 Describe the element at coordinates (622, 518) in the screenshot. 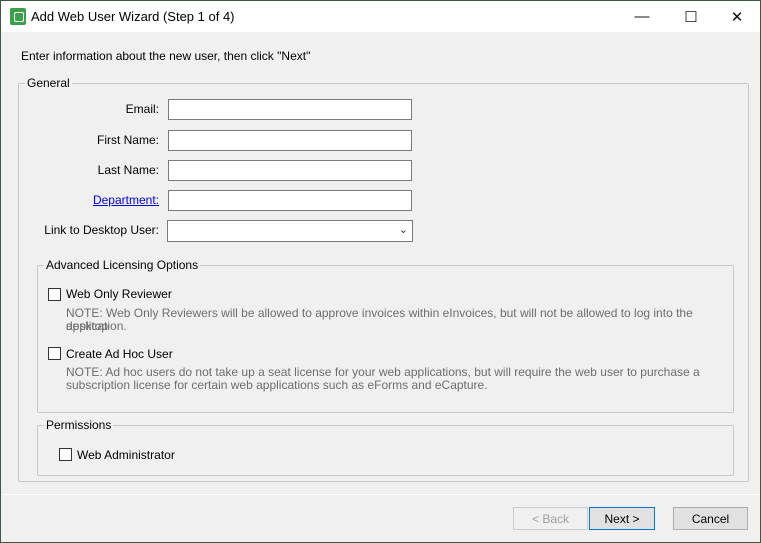

I see `next-button: Next >` at that location.